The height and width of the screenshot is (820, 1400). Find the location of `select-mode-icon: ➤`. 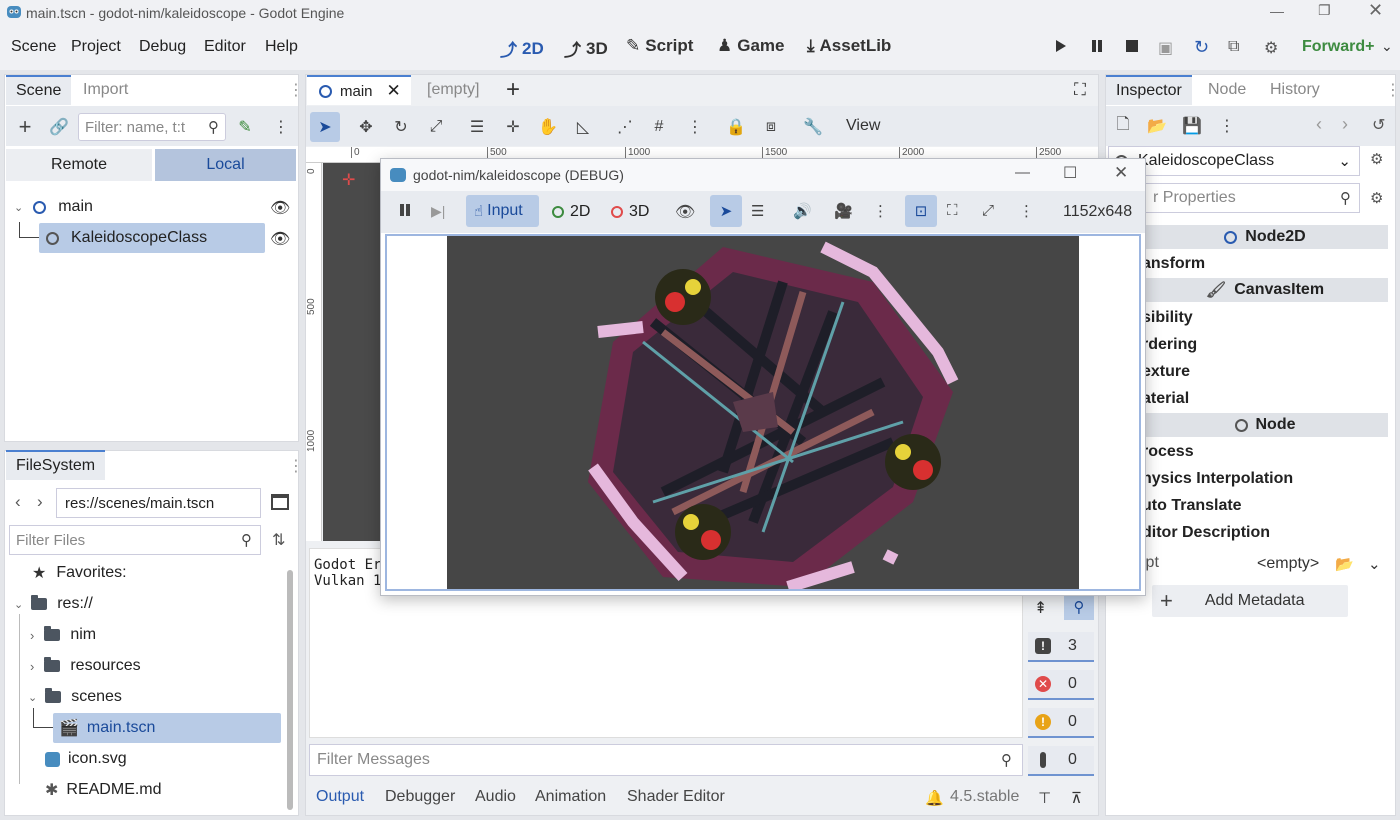

select-mode-icon: ➤ is located at coordinates (726, 211).